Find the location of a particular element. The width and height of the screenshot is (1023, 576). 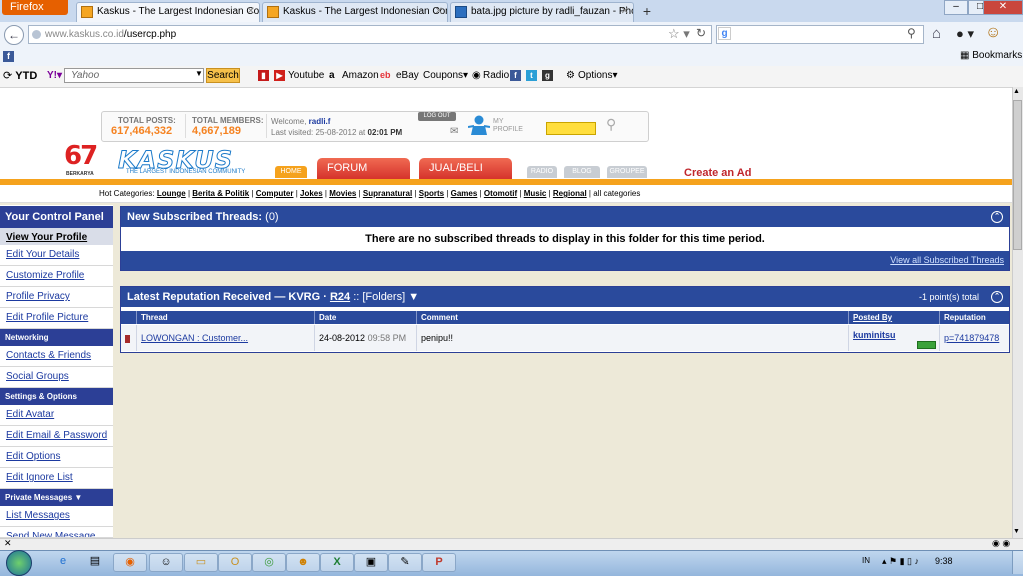

sidebar-item-send-message: Send New Message is located at coordinates (56, 532).